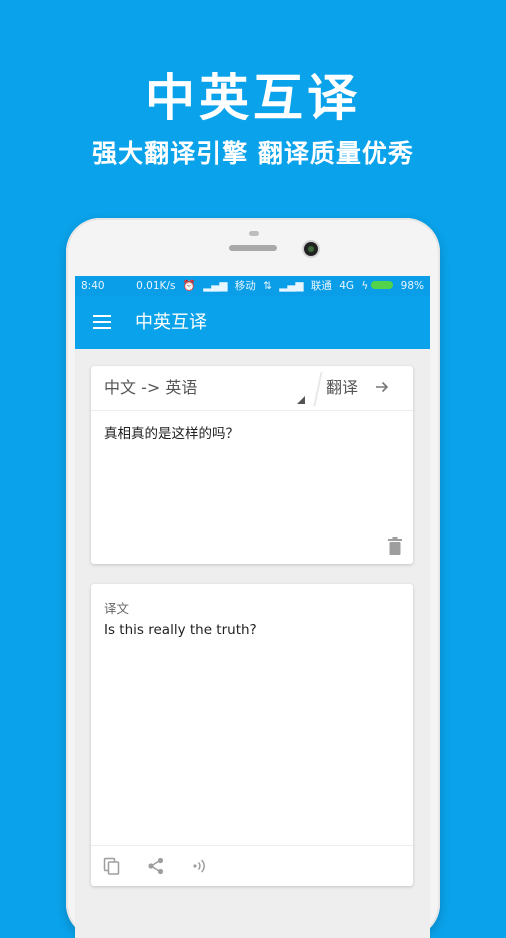 The height and width of the screenshot is (938, 506). Describe the element at coordinates (347, 286) in the screenshot. I see `network-type: 4G` at that location.